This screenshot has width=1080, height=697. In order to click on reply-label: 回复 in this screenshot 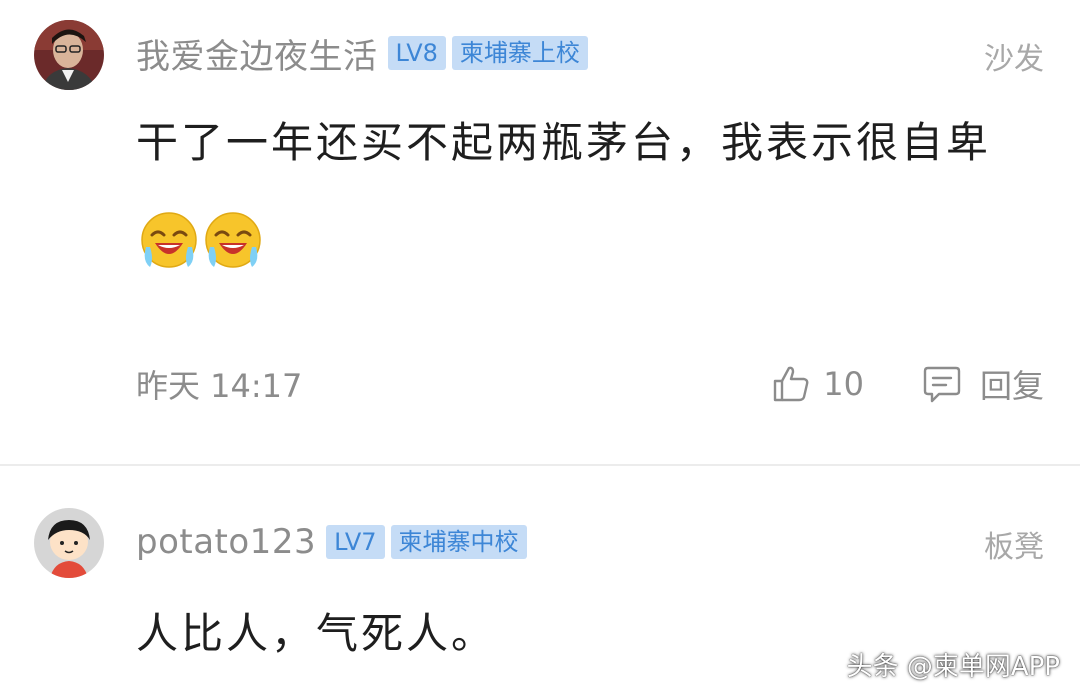, I will do `click(1011, 386)`.